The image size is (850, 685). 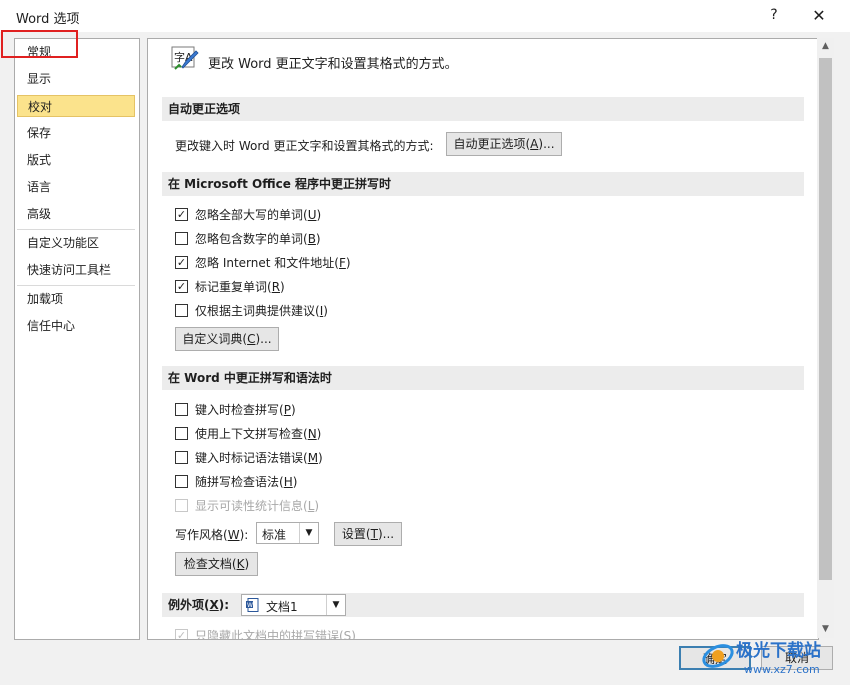 What do you see at coordinates (274, 535) in the screenshot?
I see `writing-style-value: 标准` at bounding box center [274, 535].